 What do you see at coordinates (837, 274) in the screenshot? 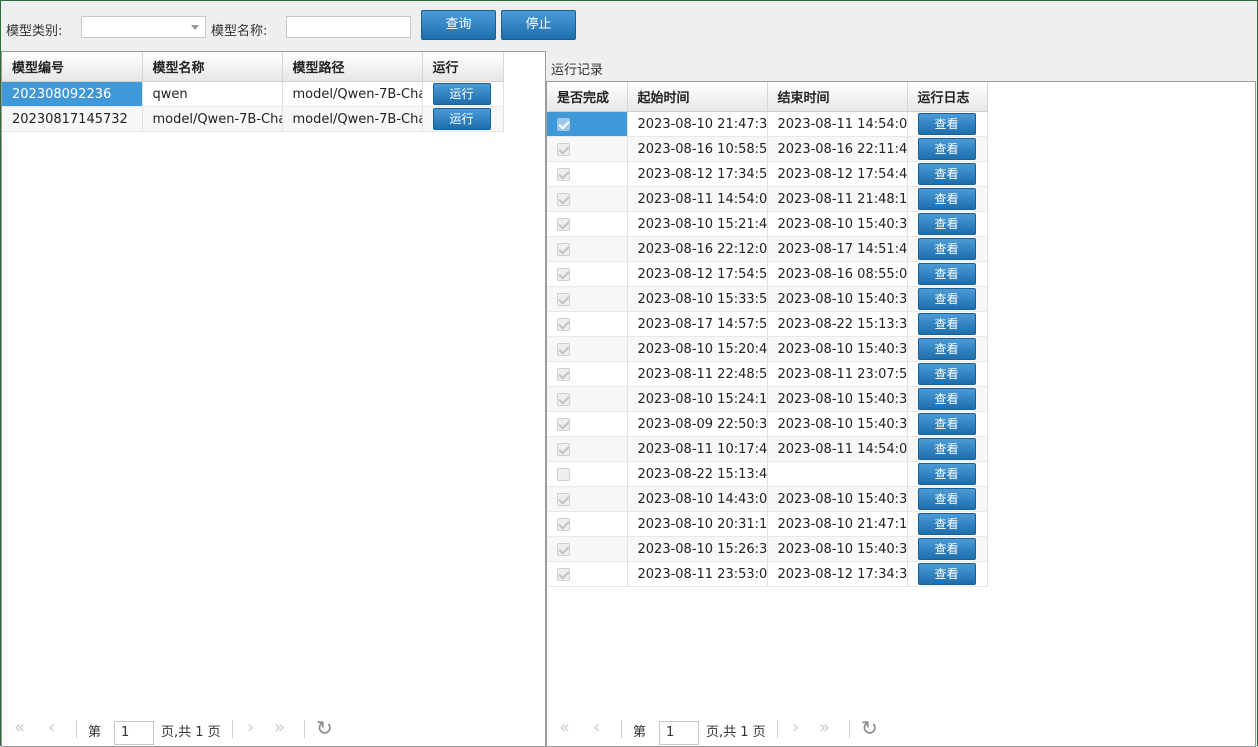
I see `end-time: 2023-08-16 08:55:09` at bounding box center [837, 274].